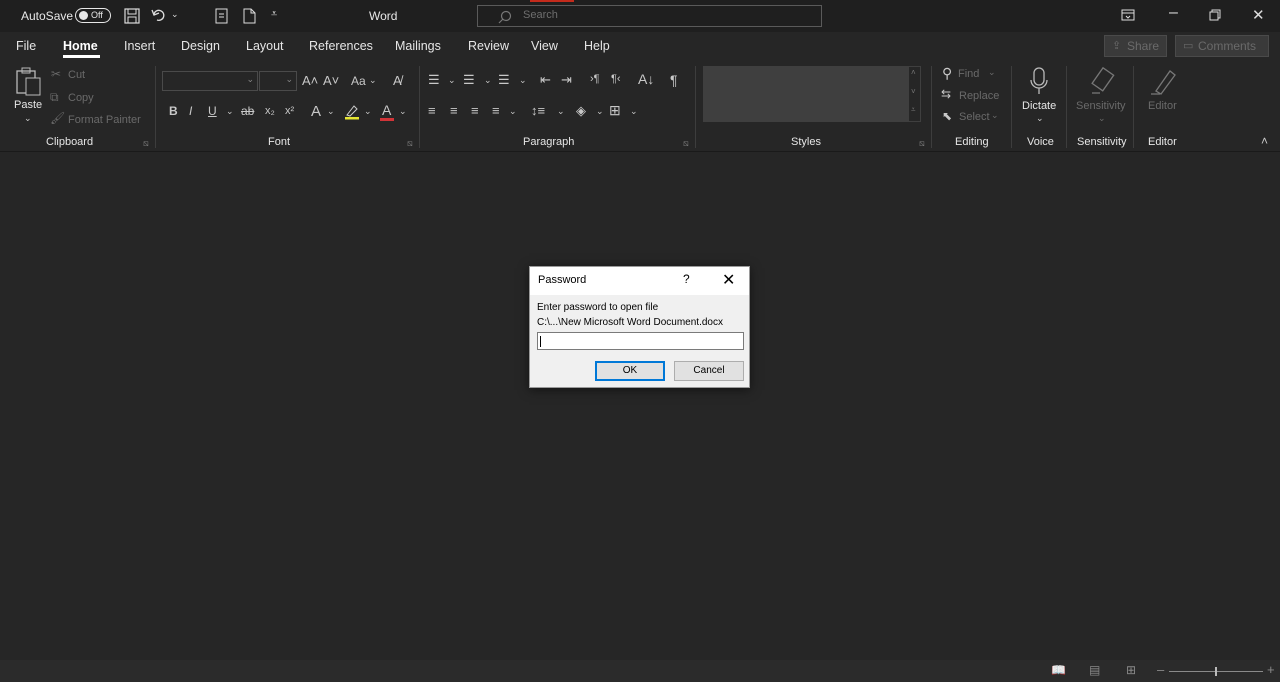 Image resolution: width=1280 pixels, height=682 pixels. What do you see at coordinates (452, 80) in the screenshot?
I see `bullets-dropdown-icon: ⌄` at bounding box center [452, 80].